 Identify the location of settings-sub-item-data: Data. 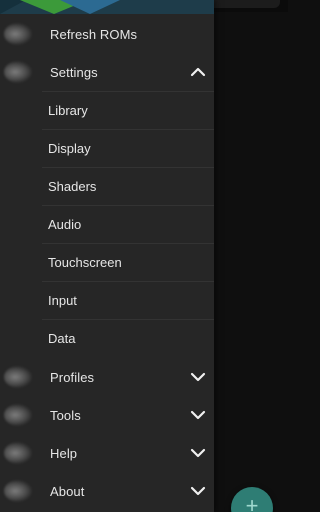
(128, 338).